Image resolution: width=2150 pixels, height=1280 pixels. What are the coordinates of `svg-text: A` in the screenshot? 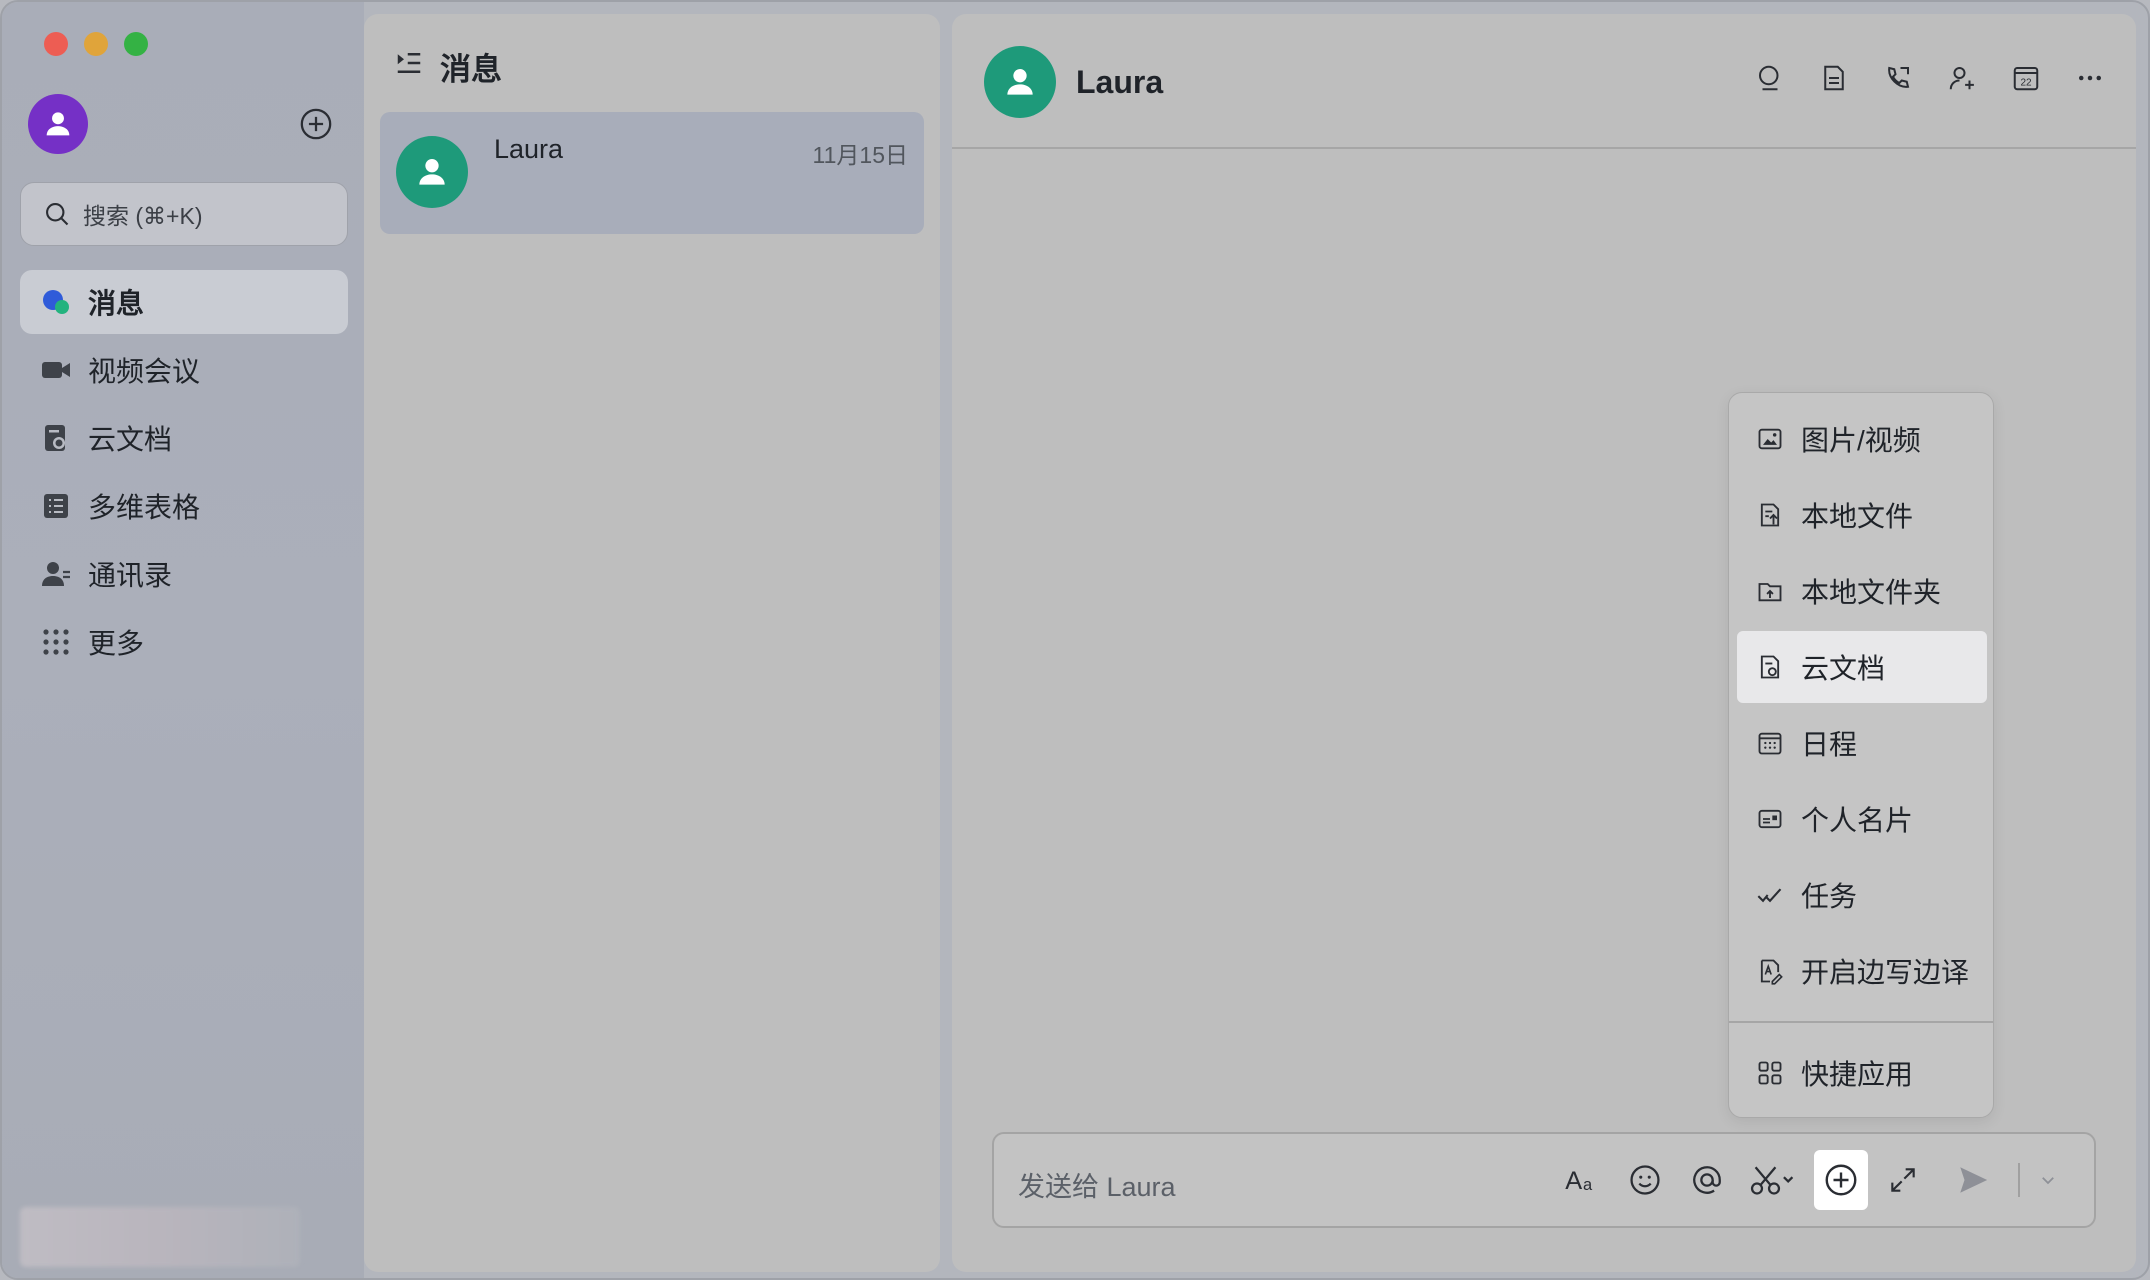 It's located at (1573, 1181).